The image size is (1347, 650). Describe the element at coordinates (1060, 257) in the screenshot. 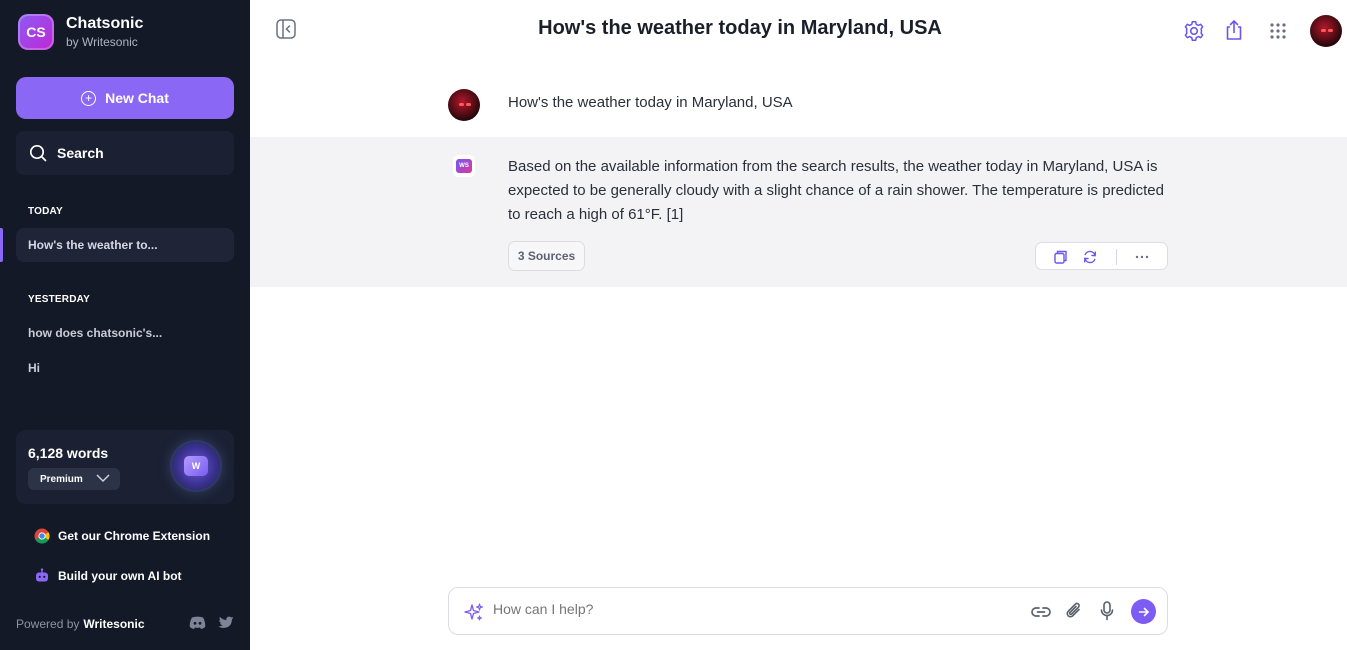

I see `copy-icon` at that location.